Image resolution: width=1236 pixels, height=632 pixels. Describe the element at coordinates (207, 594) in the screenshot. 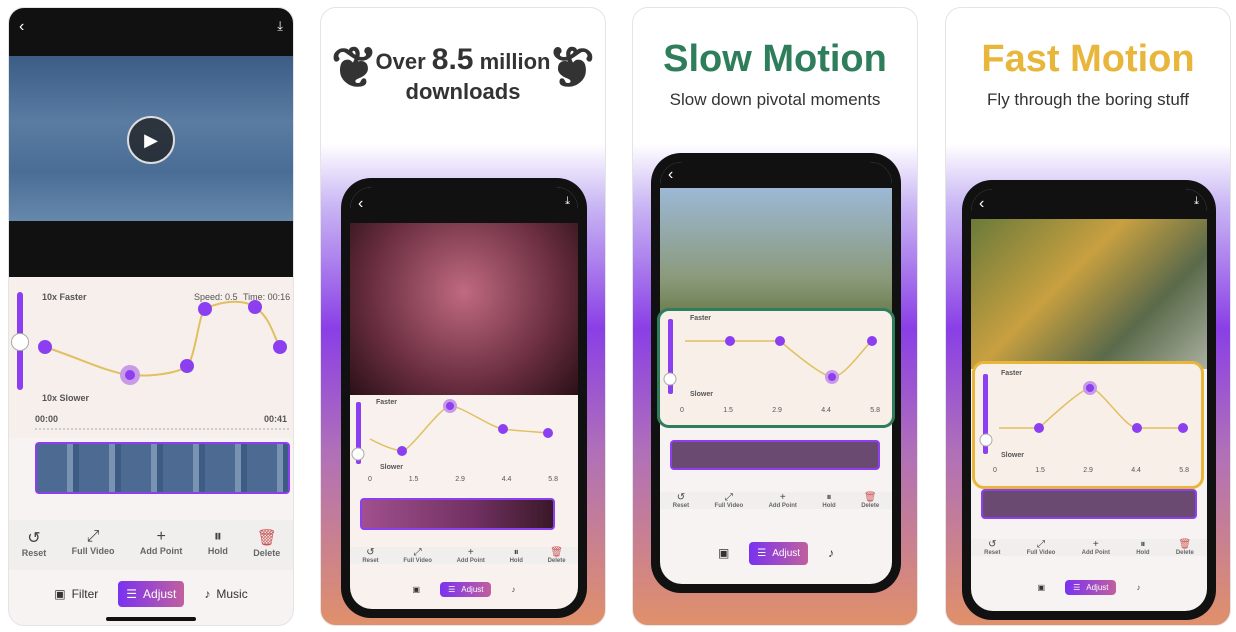

I see `music-icon: ♪` at that location.